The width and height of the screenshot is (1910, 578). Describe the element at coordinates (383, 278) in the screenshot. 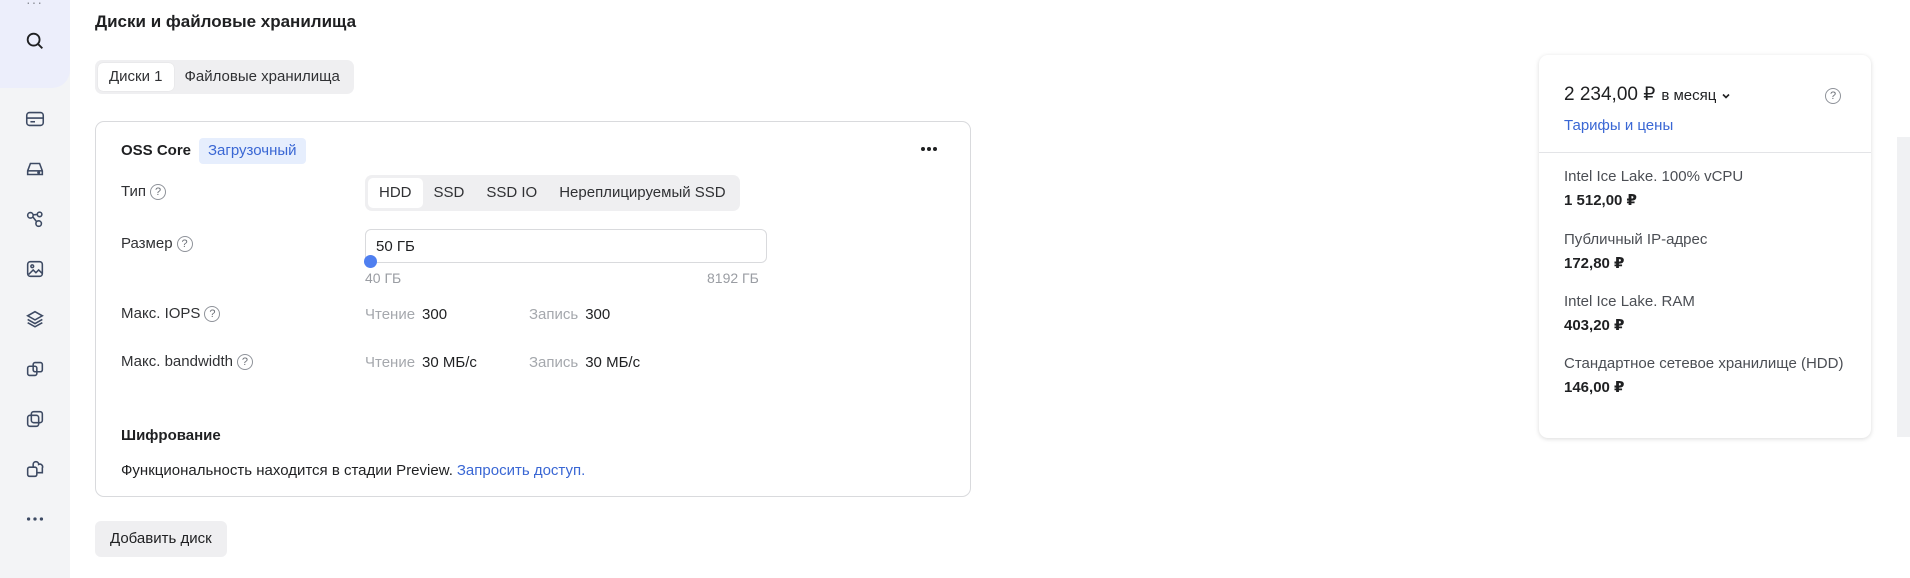

I see `size-slider-min: 40 ГБ` at that location.